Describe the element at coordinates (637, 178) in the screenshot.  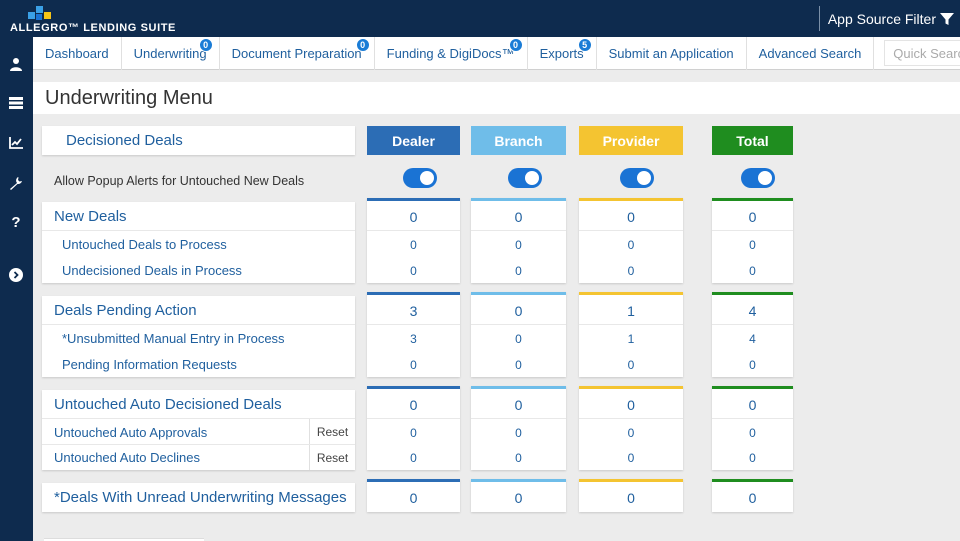
I see `provider-popup-toggle` at that location.